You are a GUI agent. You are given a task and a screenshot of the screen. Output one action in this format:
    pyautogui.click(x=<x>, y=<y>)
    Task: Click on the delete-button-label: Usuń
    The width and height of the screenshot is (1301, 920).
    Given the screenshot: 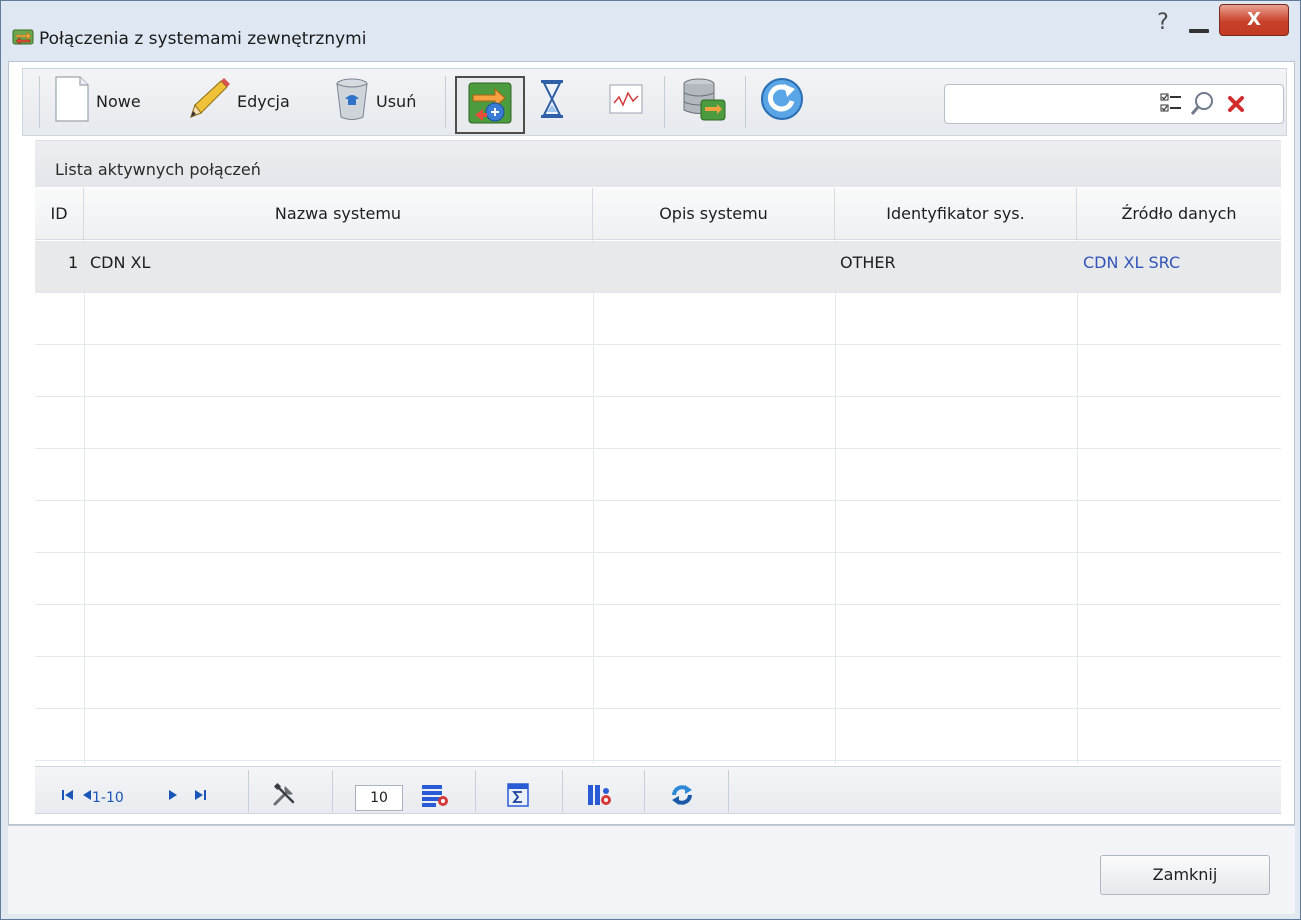 What is the action you would take?
    pyautogui.click(x=396, y=101)
    